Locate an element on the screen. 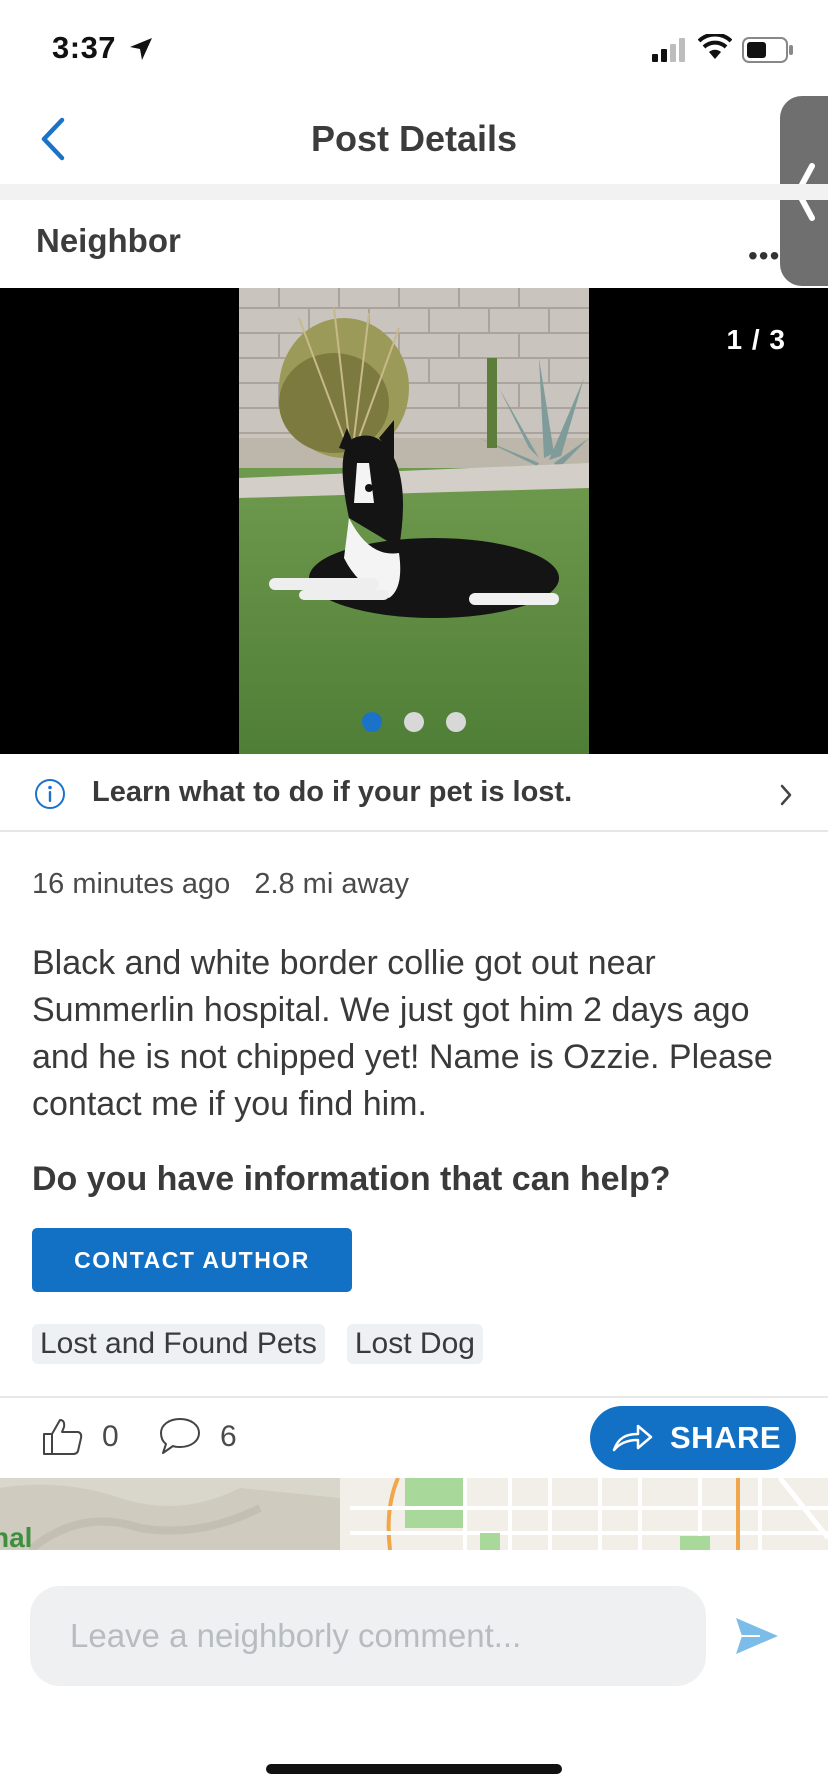  page-title: Post Details is located at coordinates (414, 138).